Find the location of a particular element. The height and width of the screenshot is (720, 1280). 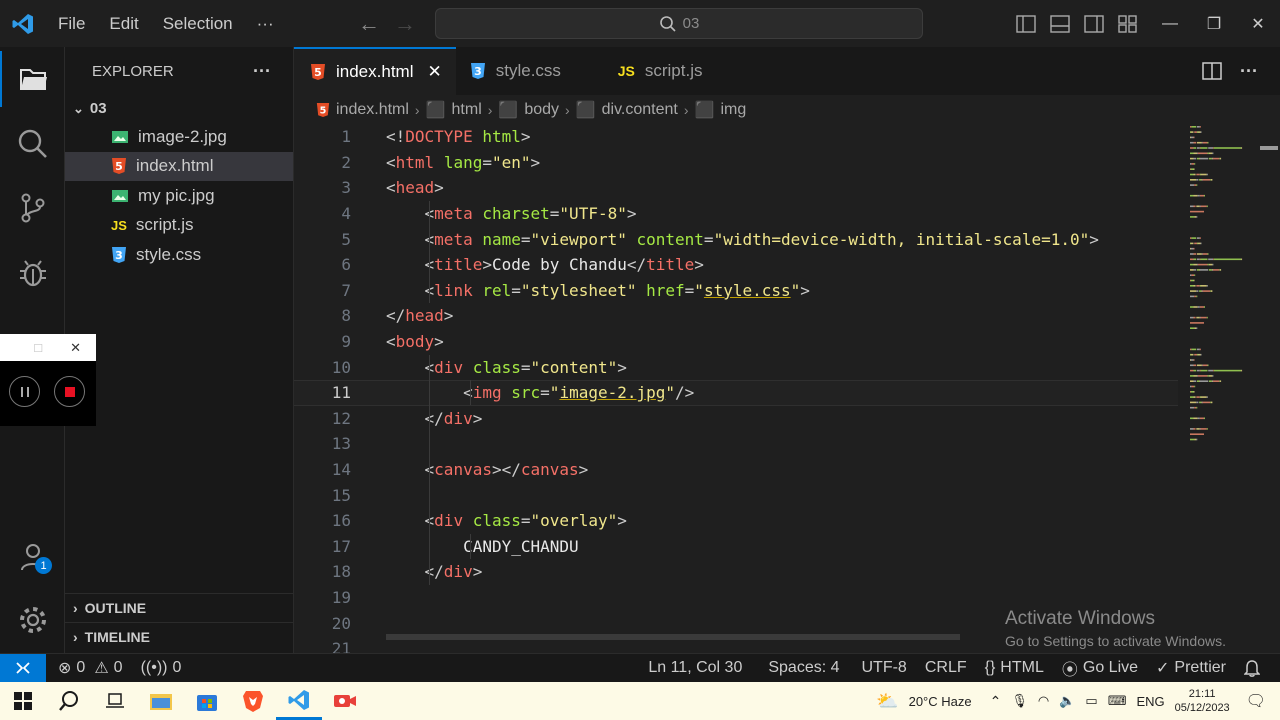

speaker-icon: 🔈 is located at coordinates (1067, 701).